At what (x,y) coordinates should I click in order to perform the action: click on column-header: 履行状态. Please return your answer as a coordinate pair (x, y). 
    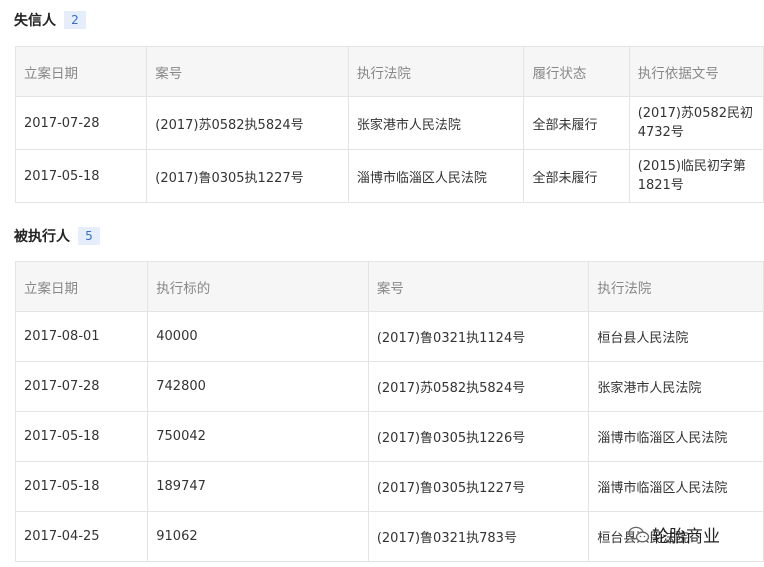
    Looking at the image, I should click on (576, 71).